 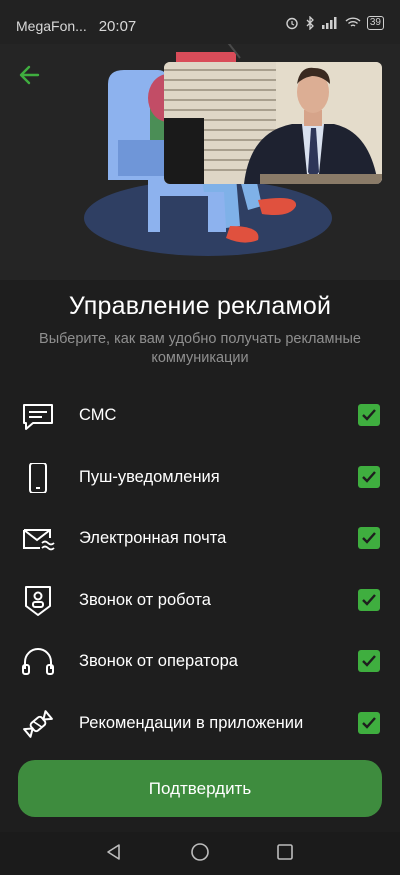 I want to click on option-label: Рекомендации в приложении, so click(x=191, y=722).